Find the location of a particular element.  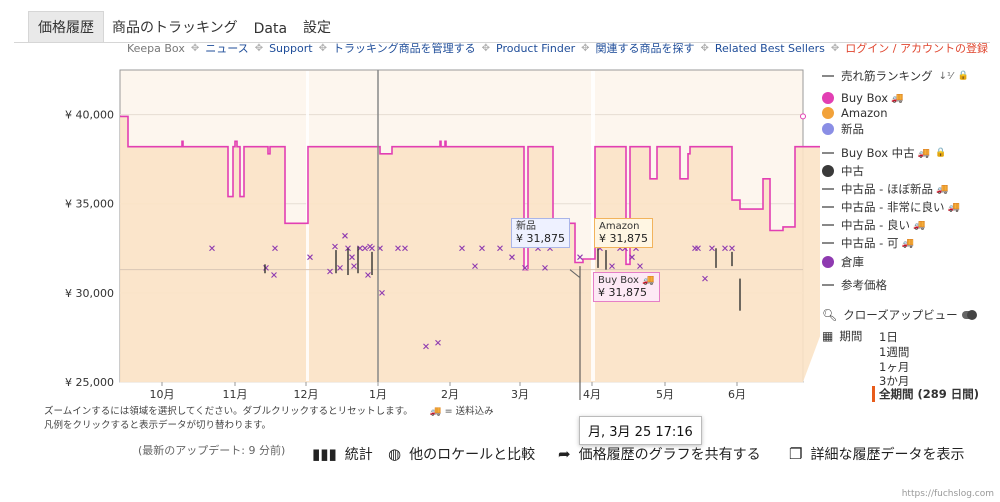

legend-label: 中古品 - 可 is located at coordinates (870, 243).